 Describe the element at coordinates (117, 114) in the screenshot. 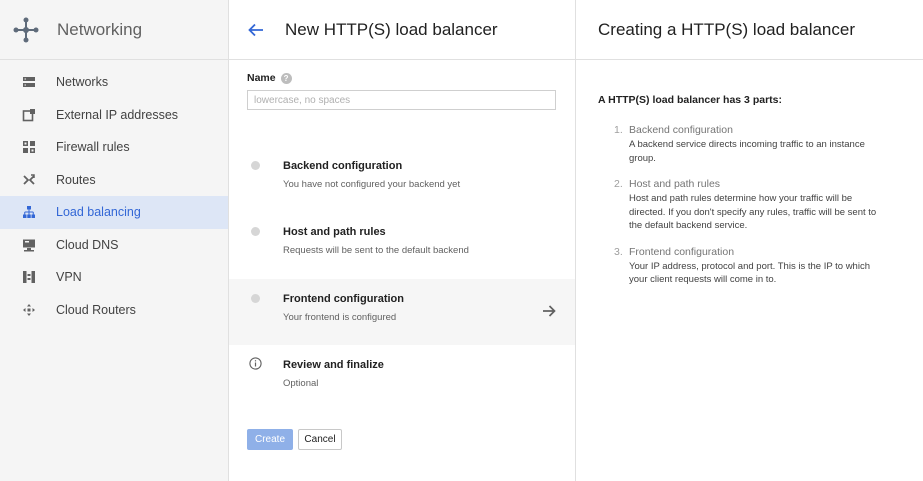

I see `sidebar-item-label: External IP addresses` at that location.